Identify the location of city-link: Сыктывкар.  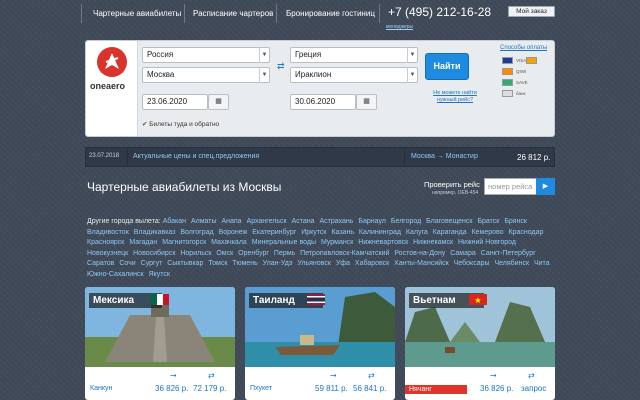
(185, 263).